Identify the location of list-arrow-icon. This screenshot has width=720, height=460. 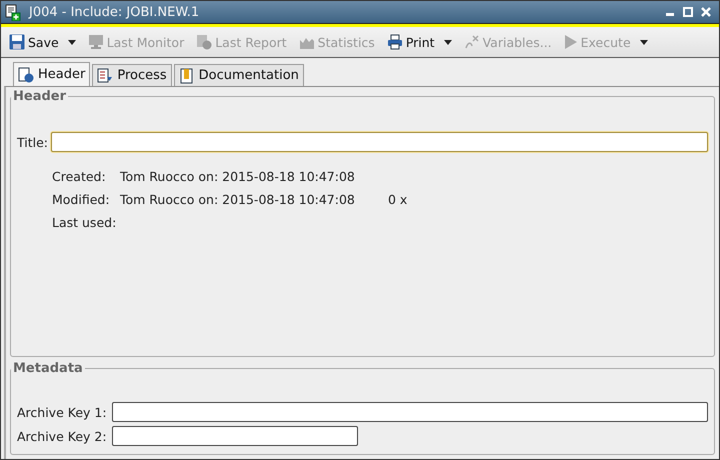
(105, 76).